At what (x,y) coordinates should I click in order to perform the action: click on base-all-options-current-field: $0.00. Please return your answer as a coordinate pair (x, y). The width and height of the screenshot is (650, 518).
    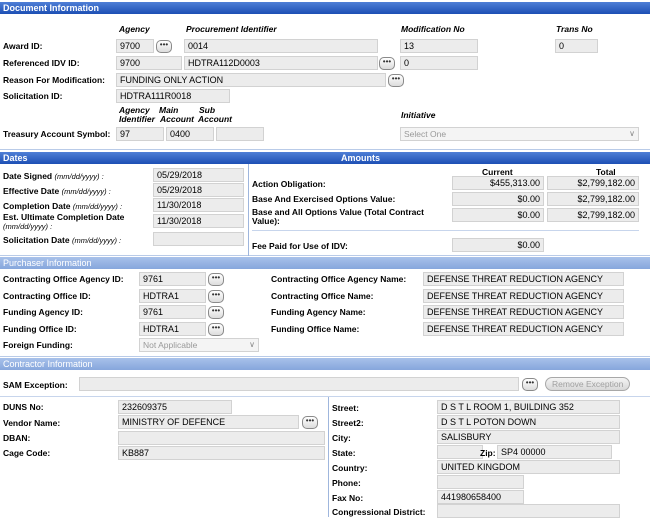
    Looking at the image, I should click on (498, 215).